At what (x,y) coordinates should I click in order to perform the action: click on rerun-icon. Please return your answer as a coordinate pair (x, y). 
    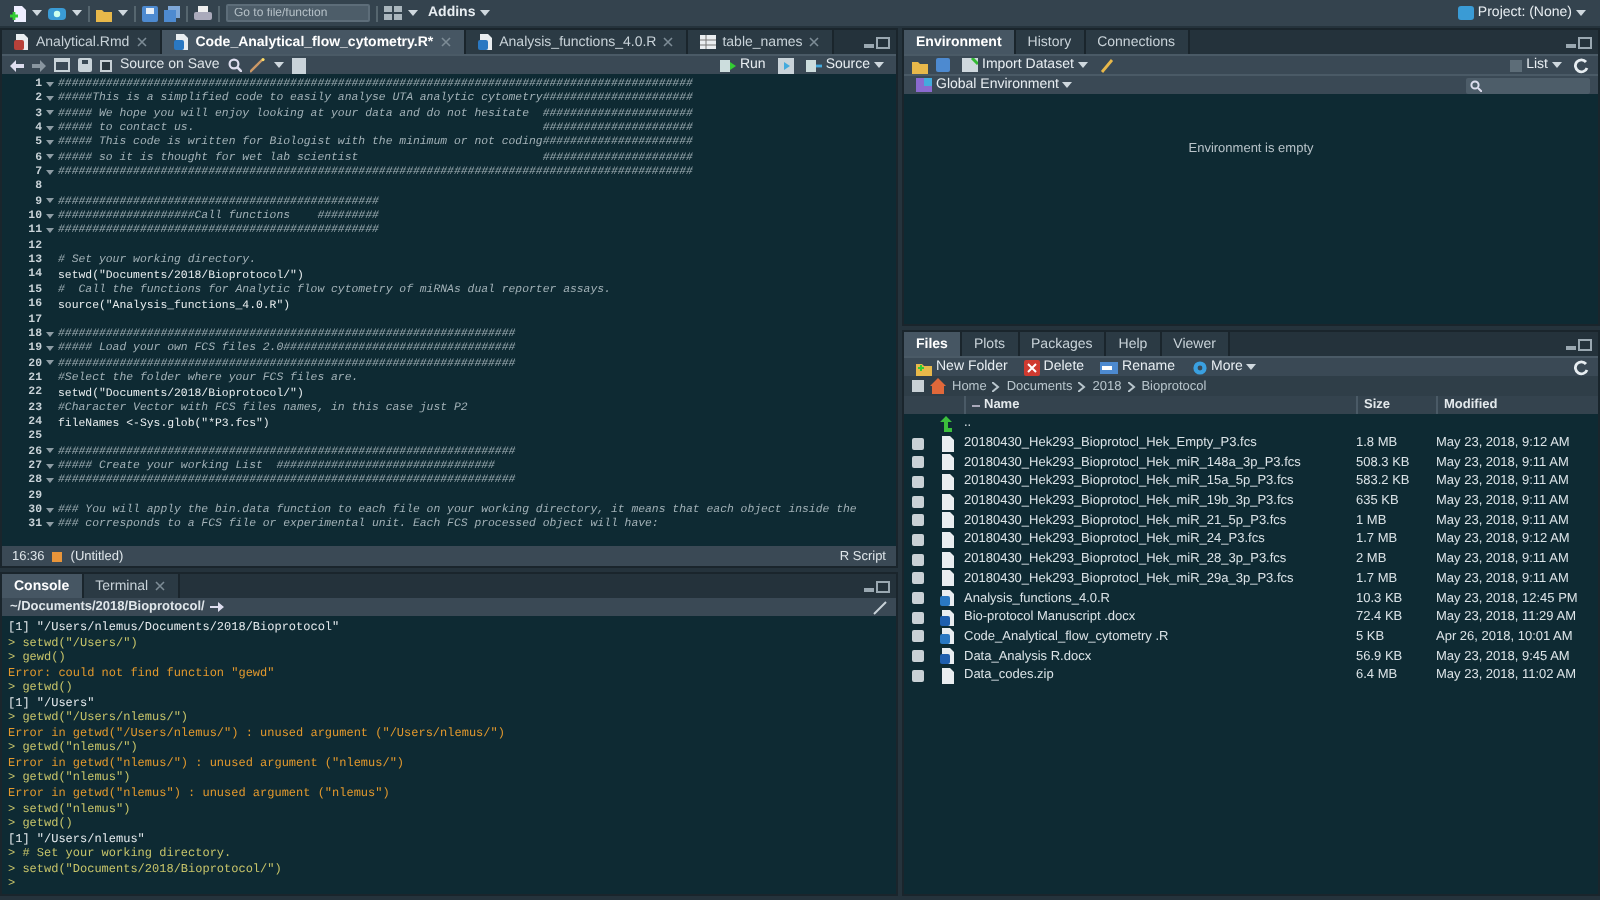
    Looking at the image, I should click on (785, 65).